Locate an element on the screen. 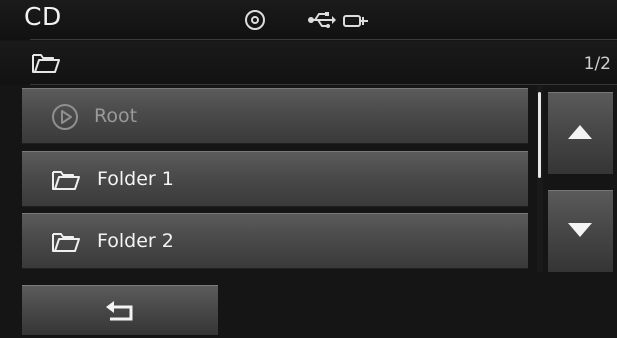 Image resolution: width=617 pixels, height=338 pixels. path-bar: 1/2 is located at coordinates (308, 63).